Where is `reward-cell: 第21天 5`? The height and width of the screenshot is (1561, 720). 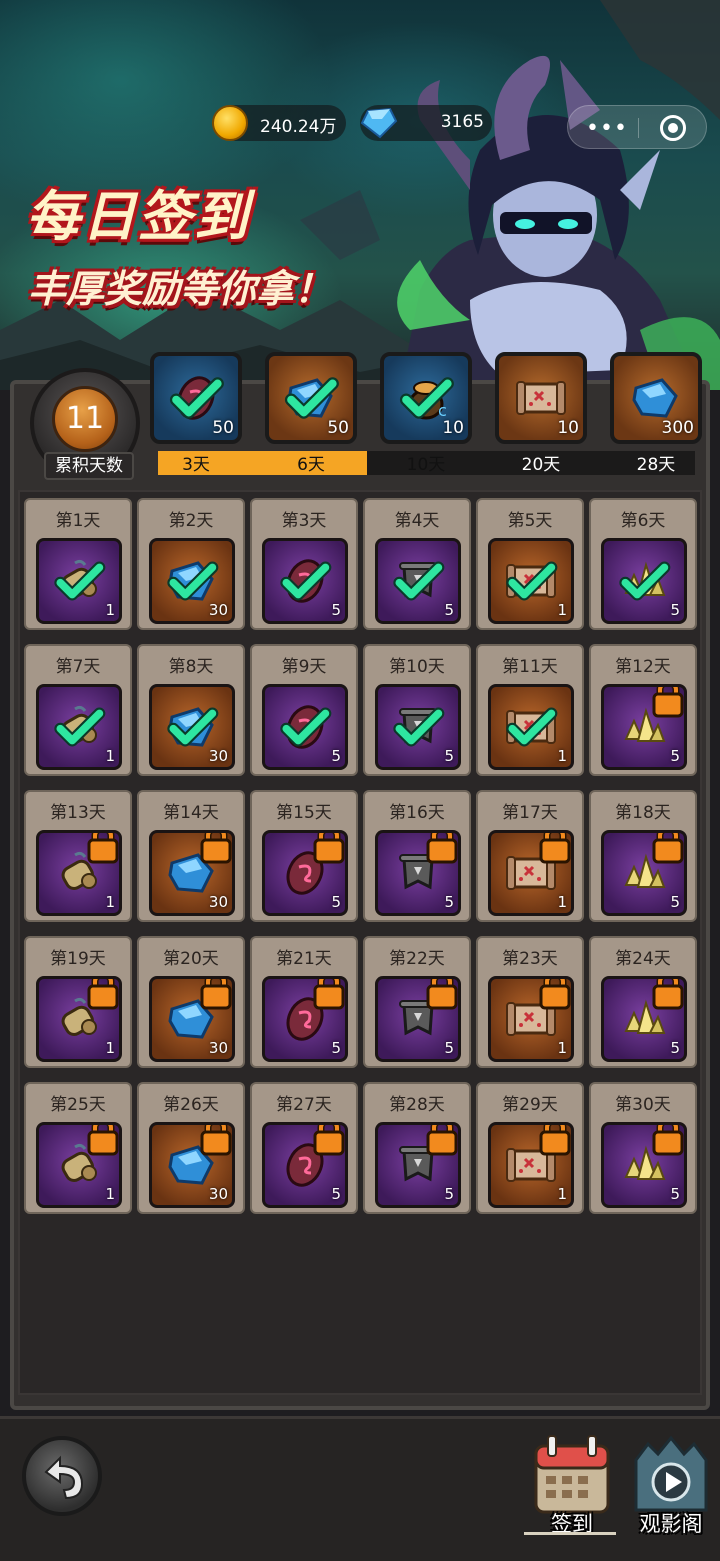
reward-cell: 第21天 5 is located at coordinates (304, 1002).